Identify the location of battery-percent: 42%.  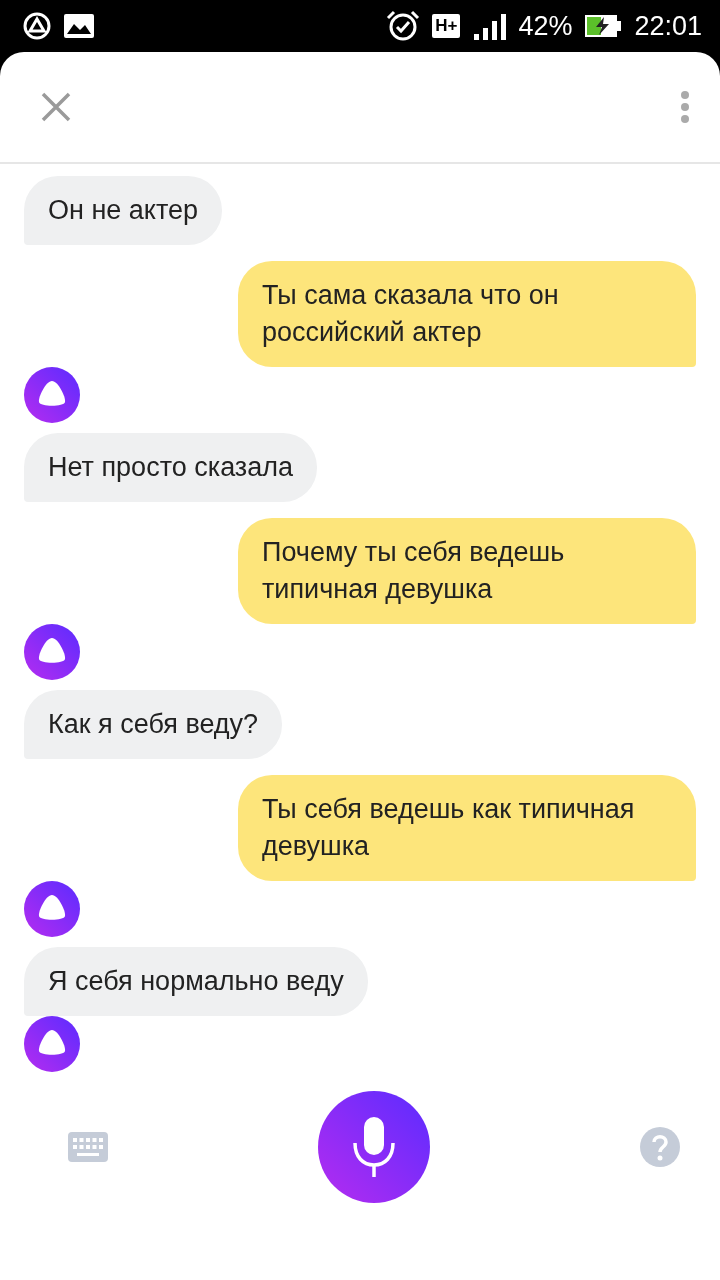
(545, 26).